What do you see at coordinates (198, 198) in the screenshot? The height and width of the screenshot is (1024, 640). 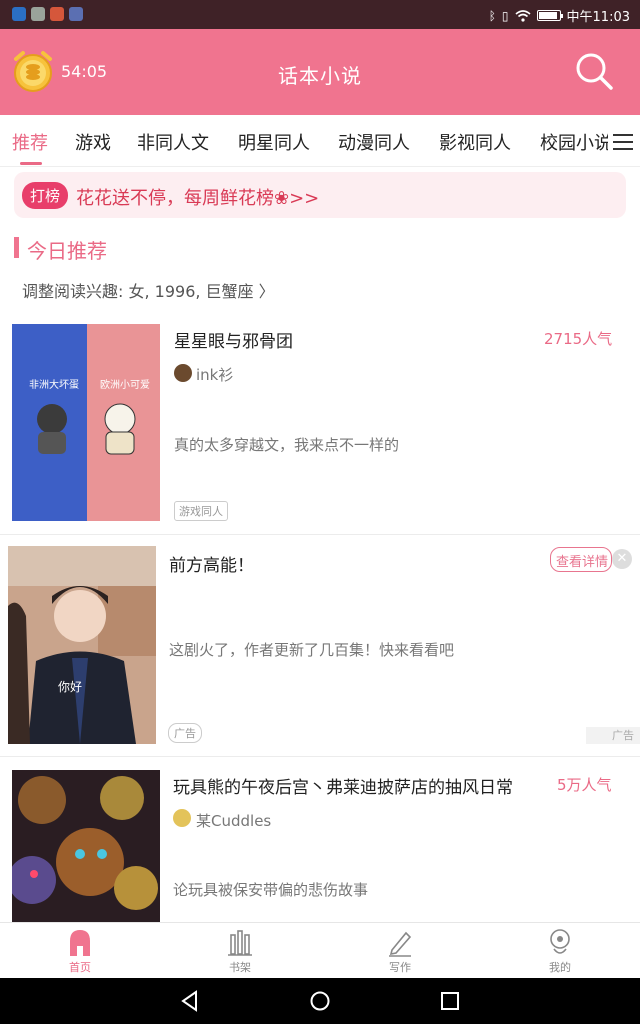 I see `banner-text: 花花送不停，每周鲜花榜❀>>` at bounding box center [198, 198].